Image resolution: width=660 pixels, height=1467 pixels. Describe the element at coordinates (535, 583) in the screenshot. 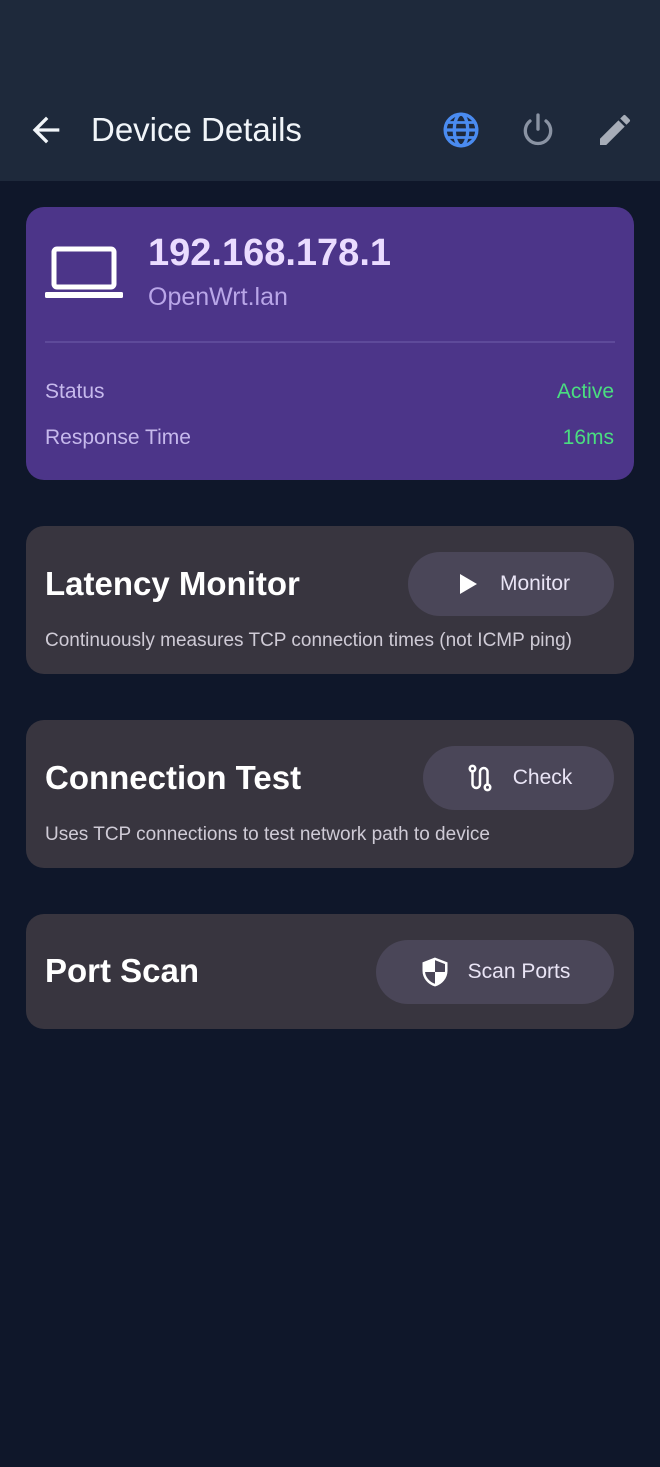

I see `monitor-button-label: Monitor` at that location.